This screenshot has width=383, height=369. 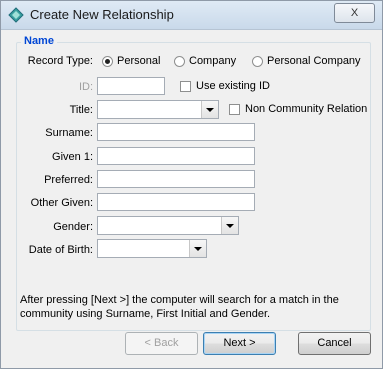 What do you see at coordinates (72, 157) in the screenshot?
I see `given1-label: Given 1:` at bounding box center [72, 157].